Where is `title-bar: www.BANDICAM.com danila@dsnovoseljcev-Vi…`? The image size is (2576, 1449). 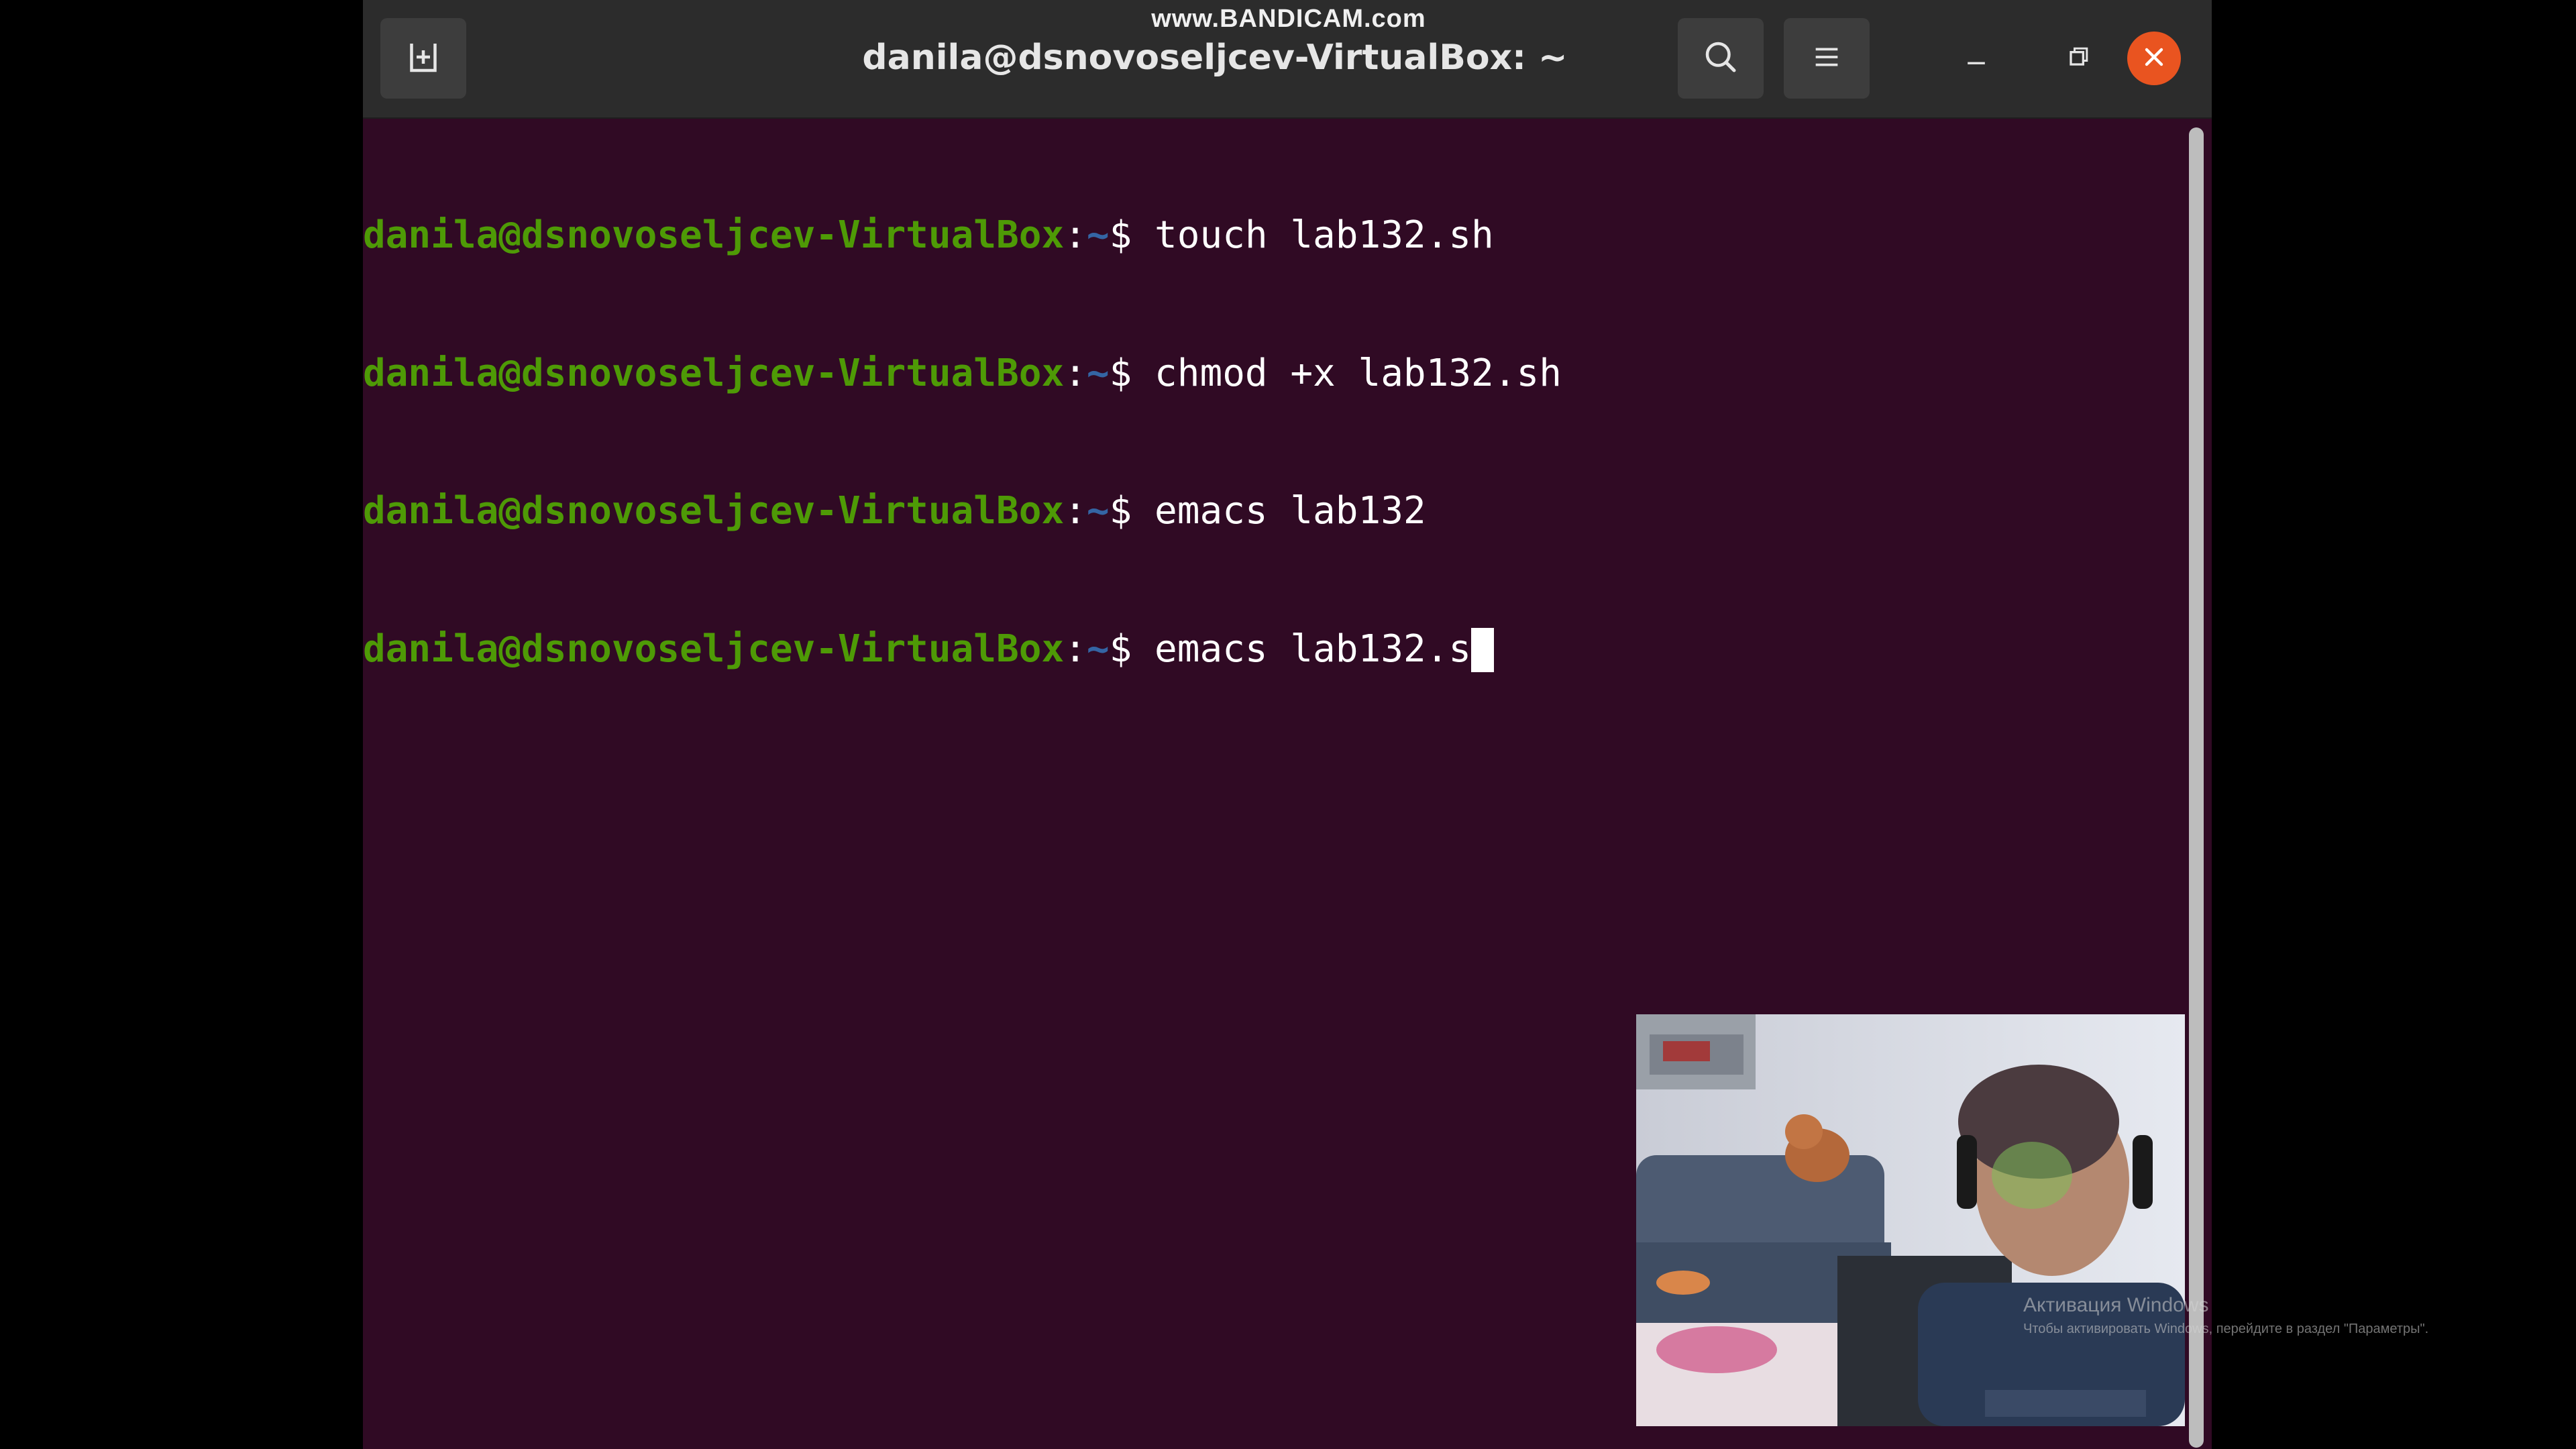 title-bar: www.BANDICAM.com danila@dsnovoseljcev-Vi… is located at coordinates (1287, 59).